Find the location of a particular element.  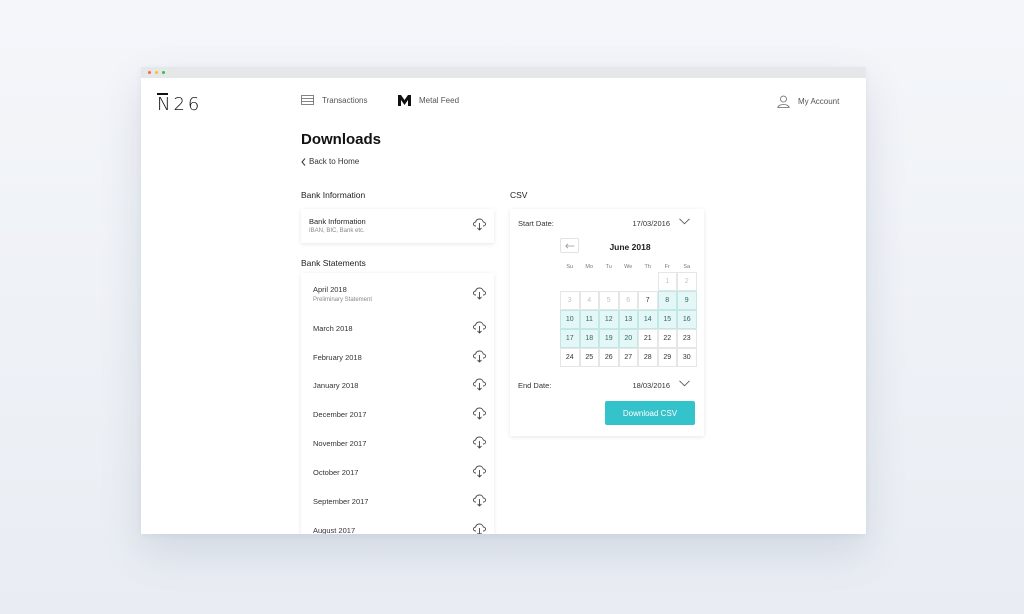

calendar-day: 25 is located at coordinates (589, 357).